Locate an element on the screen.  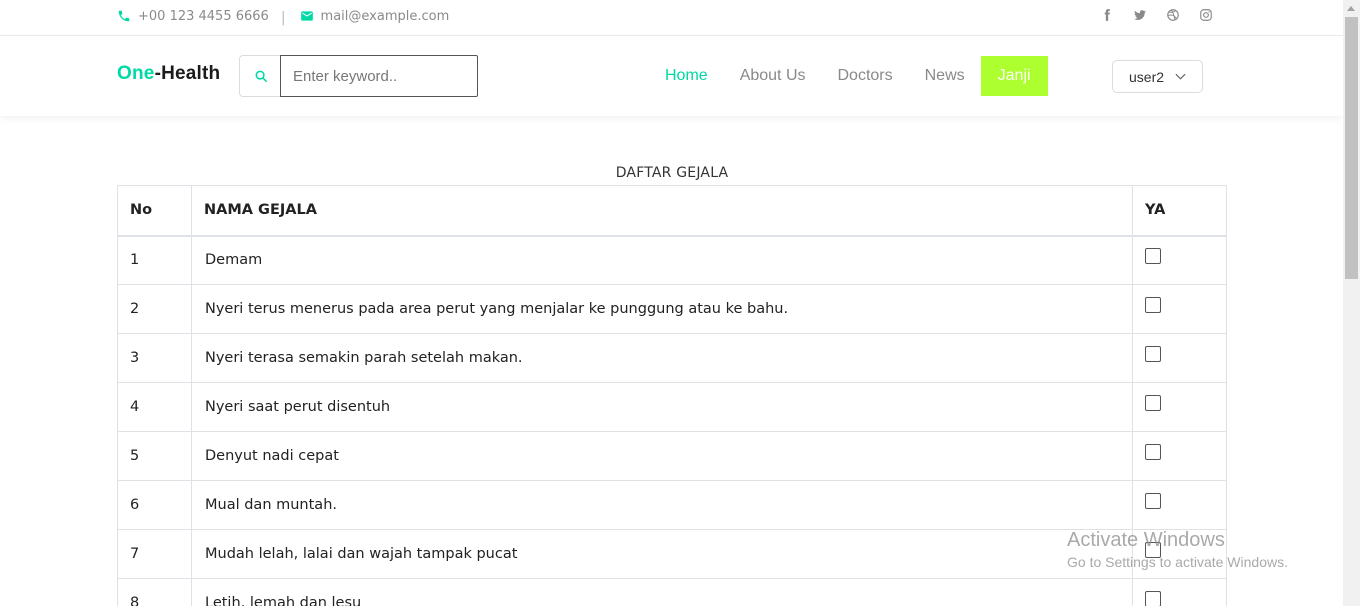
twitter-icon is located at coordinates (1140, 15).